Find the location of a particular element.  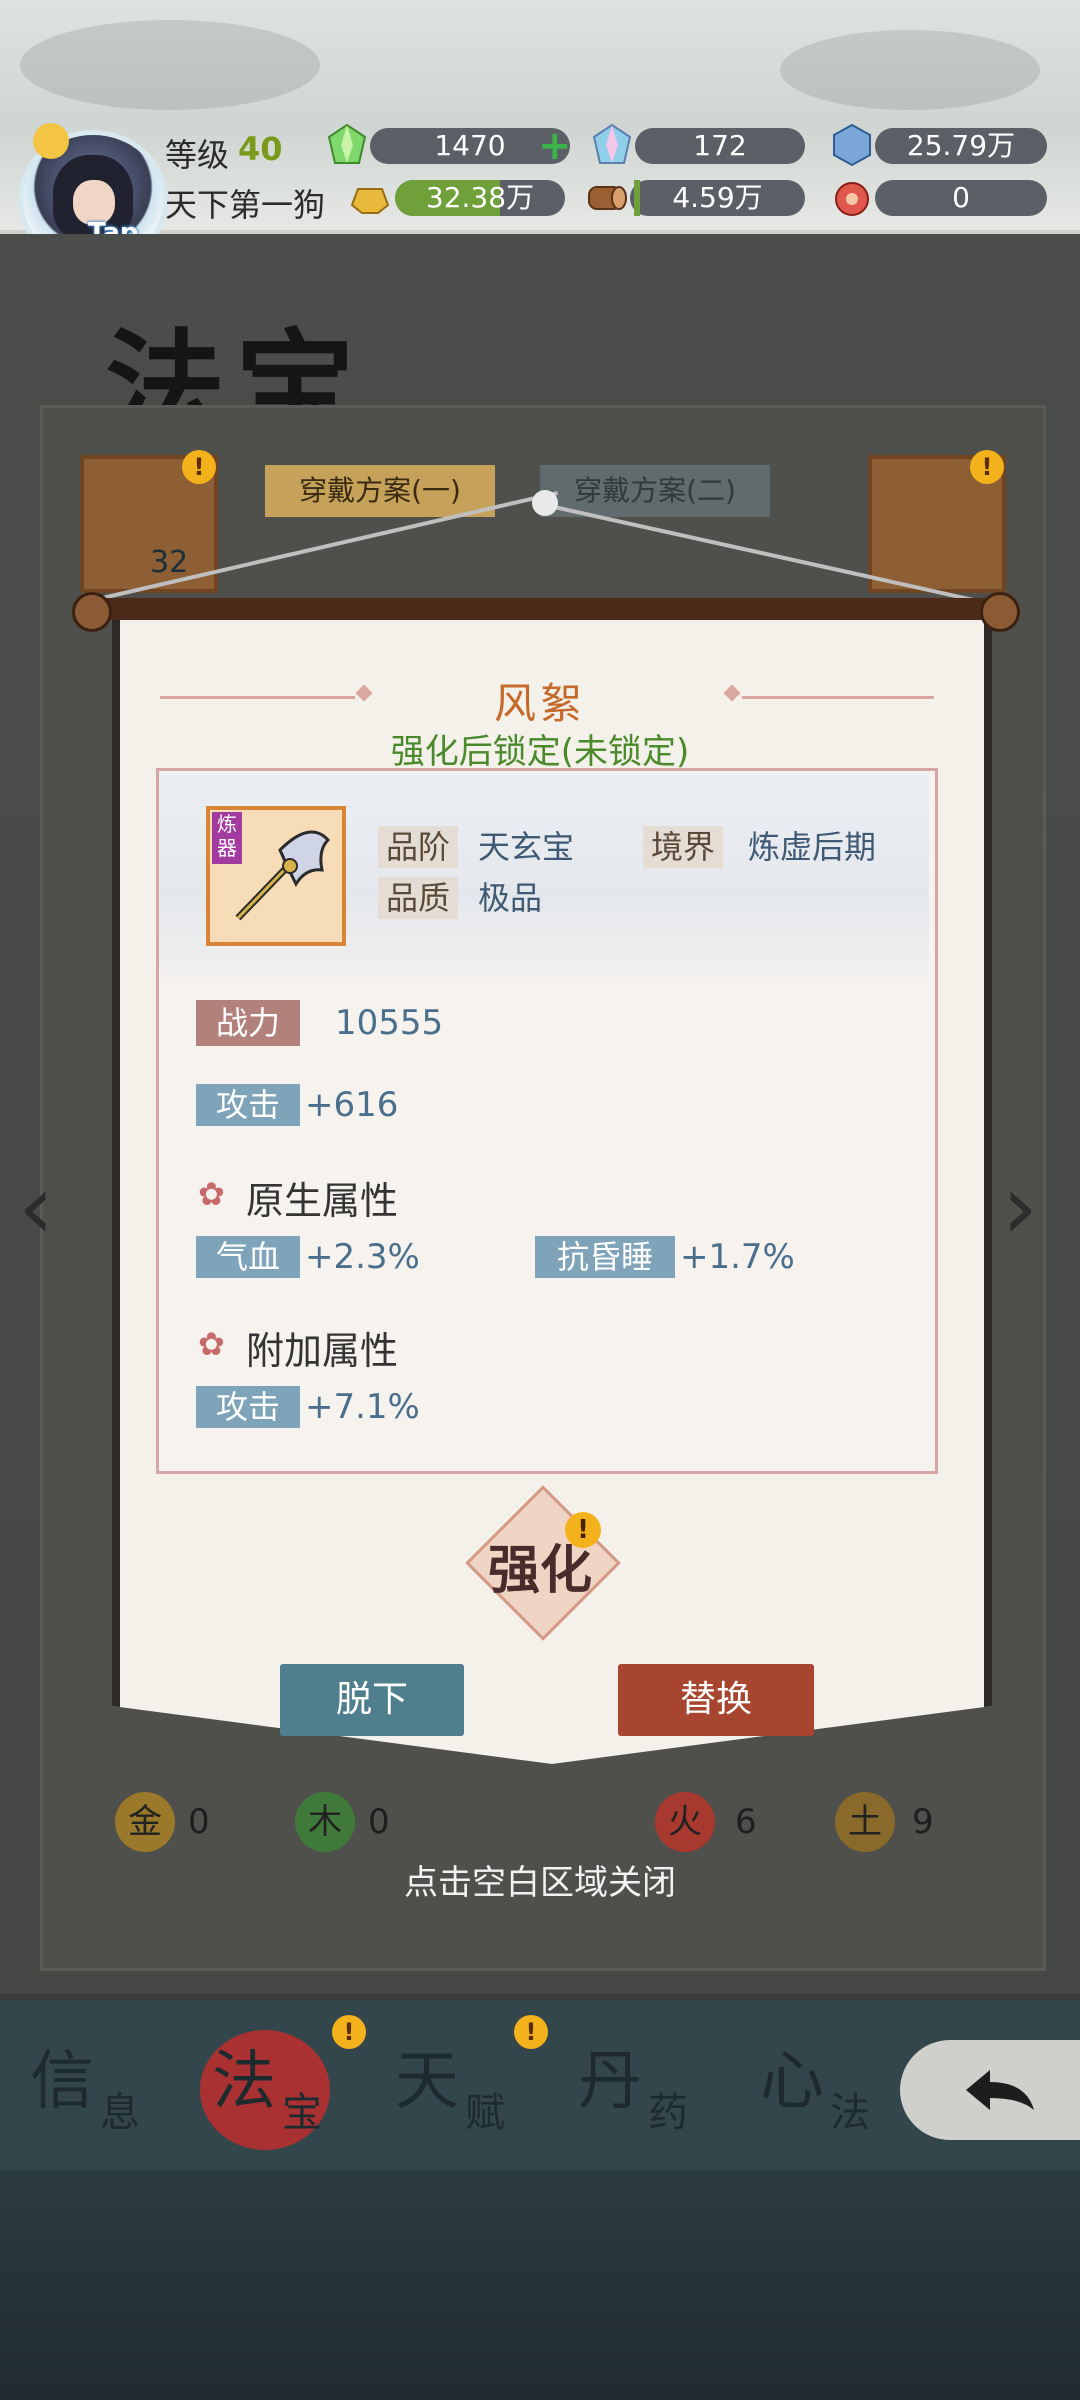

blue-gem-icon is located at coordinates (852, 145).